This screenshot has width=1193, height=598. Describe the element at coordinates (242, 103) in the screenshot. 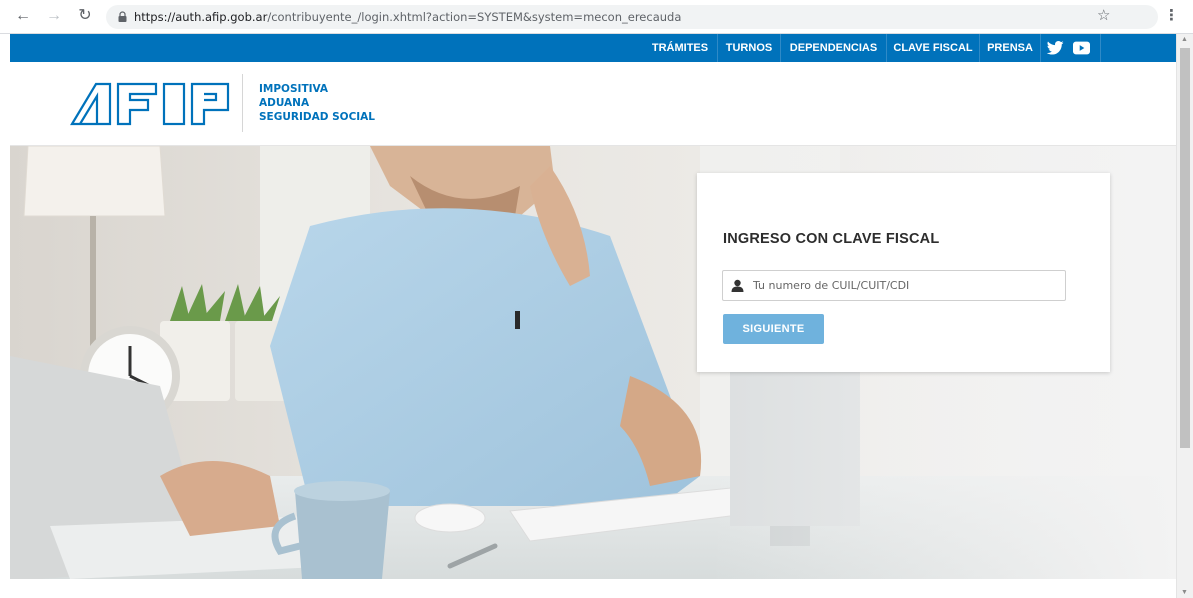

I see `logo-divider` at that location.